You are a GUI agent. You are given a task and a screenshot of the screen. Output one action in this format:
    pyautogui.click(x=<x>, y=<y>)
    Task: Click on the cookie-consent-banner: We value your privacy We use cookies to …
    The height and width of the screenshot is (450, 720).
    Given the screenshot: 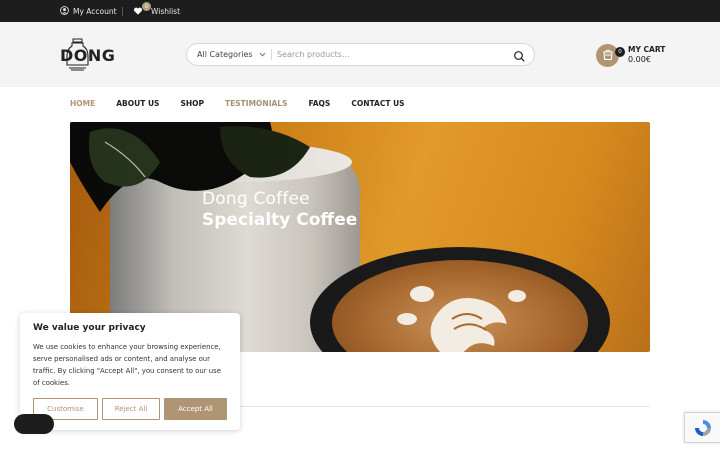 What is the action you would take?
    pyautogui.click(x=130, y=371)
    